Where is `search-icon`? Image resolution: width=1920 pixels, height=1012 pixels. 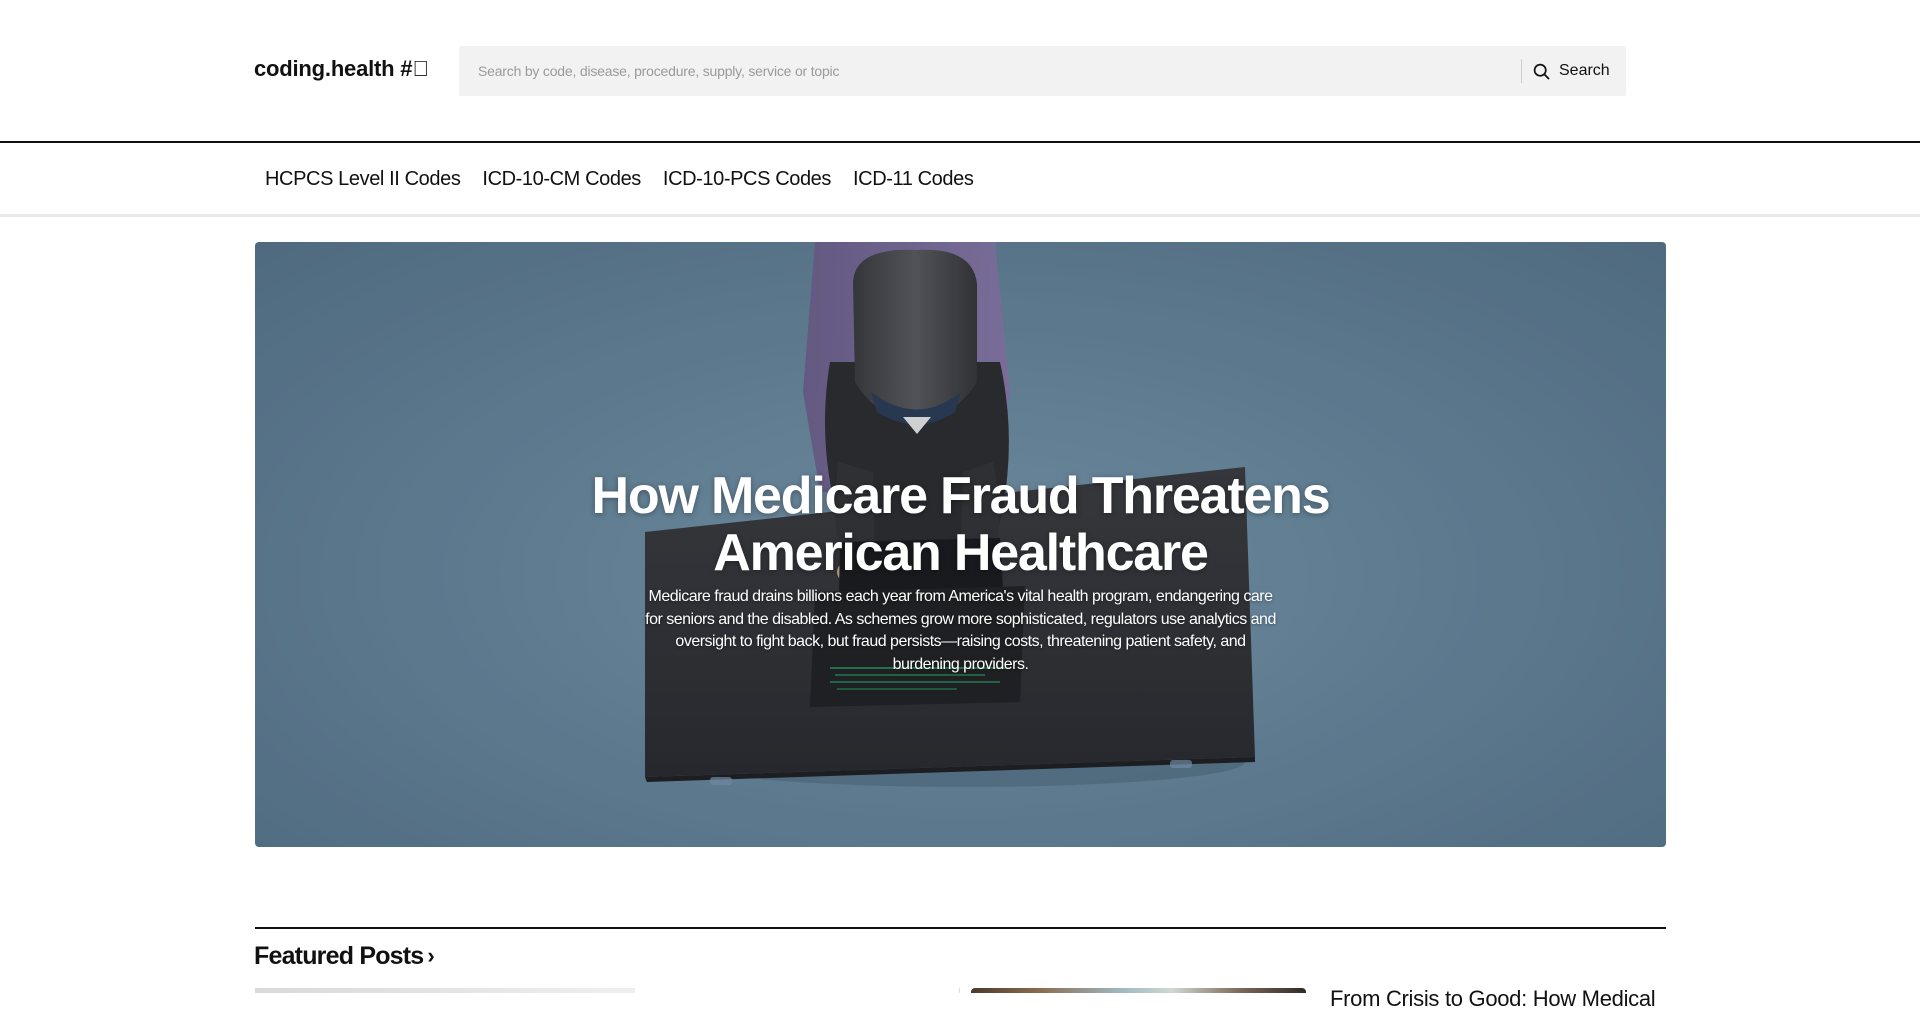
search-icon is located at coordinates (1541, 71).